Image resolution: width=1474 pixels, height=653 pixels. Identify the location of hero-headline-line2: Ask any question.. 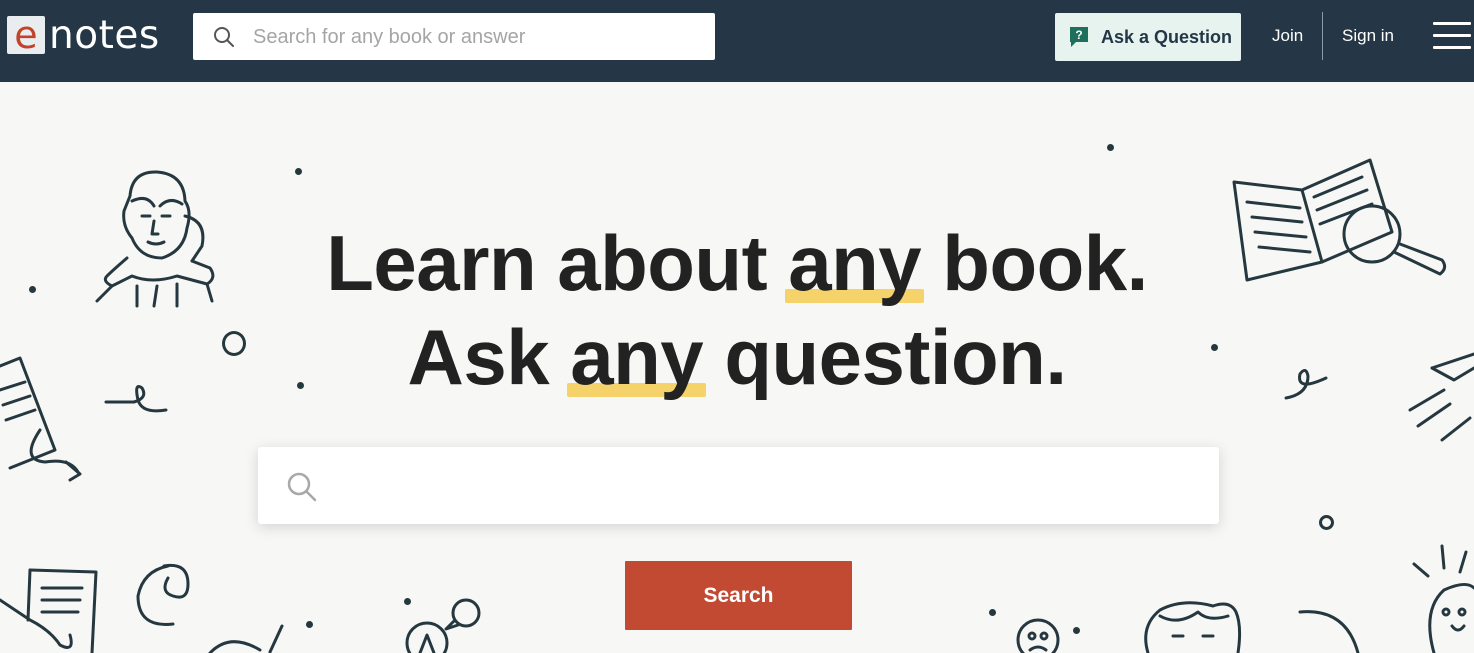
(737, 357).